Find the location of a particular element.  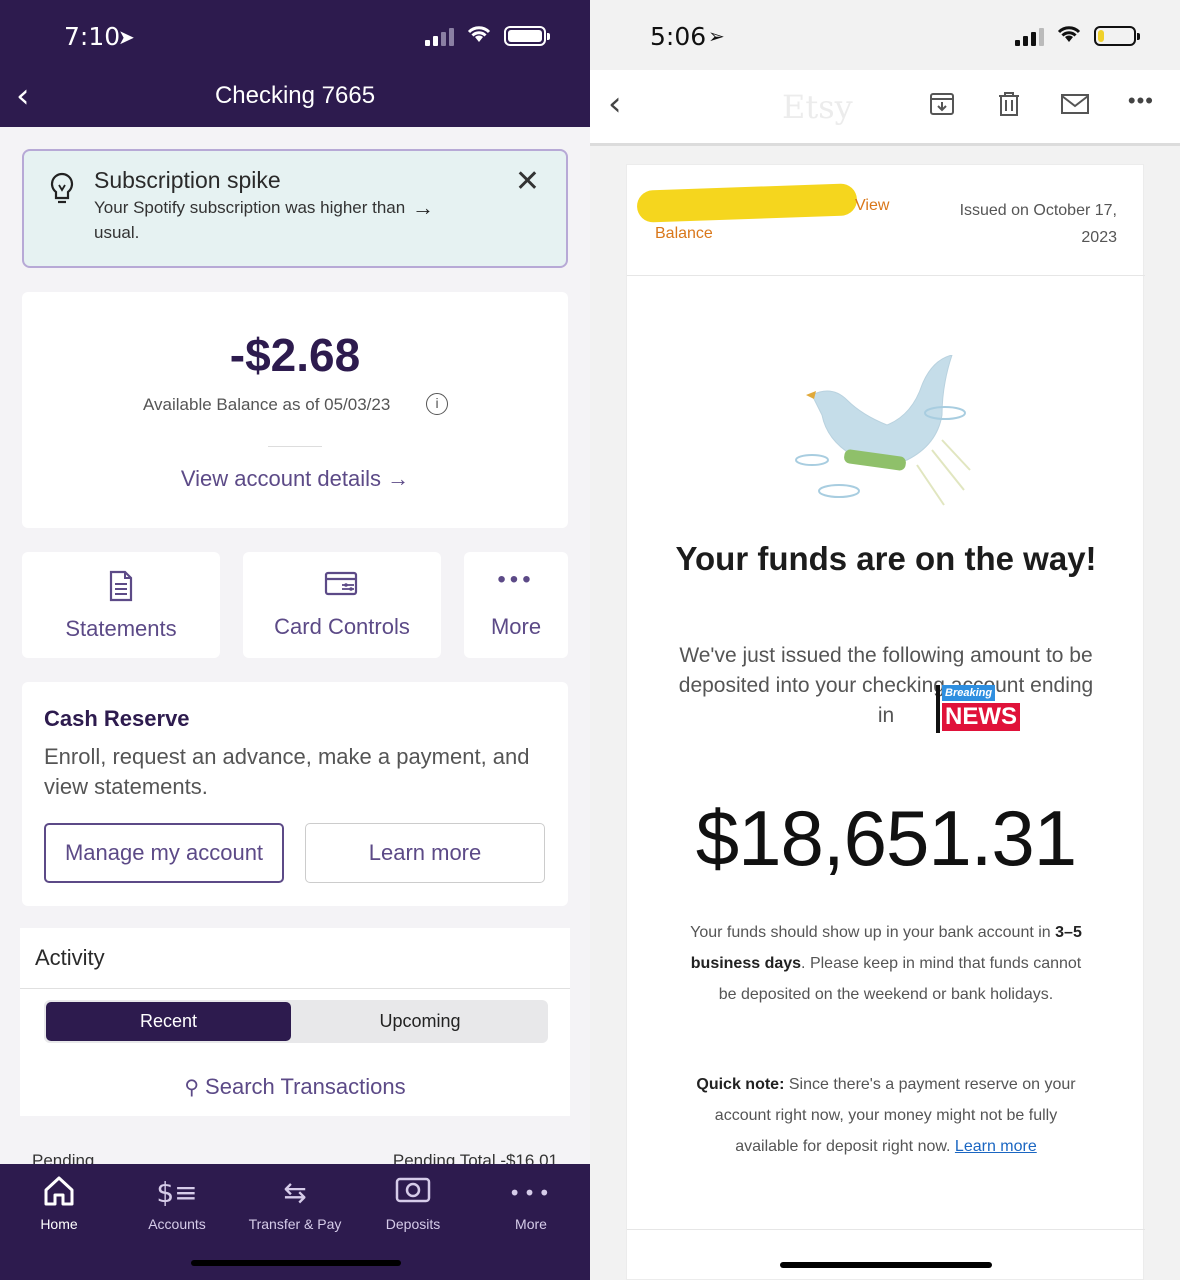

email-headline: Your funds are on the way! is located at coordinates (886, 558).